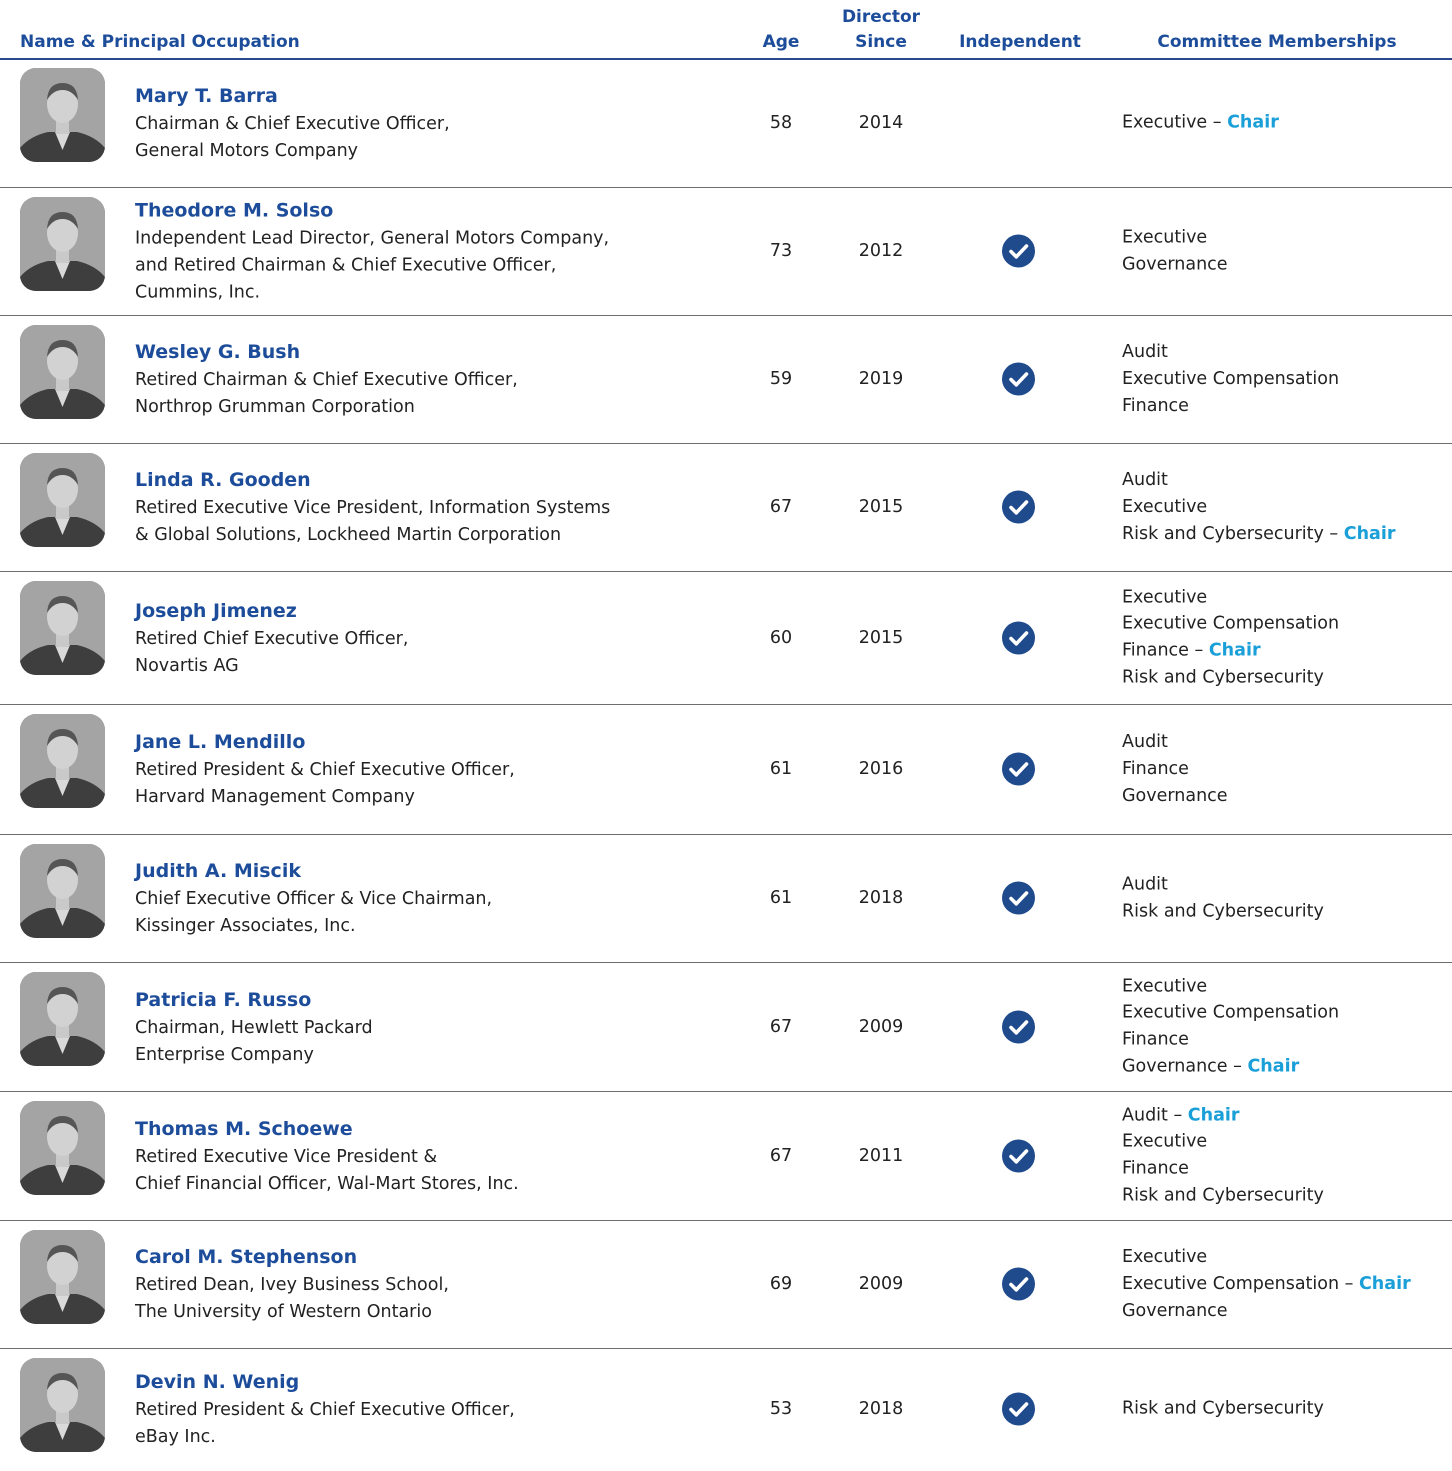  Describe the element at coordinates (781, 122) in the screenshot. I see `director-age: 58` at that location.